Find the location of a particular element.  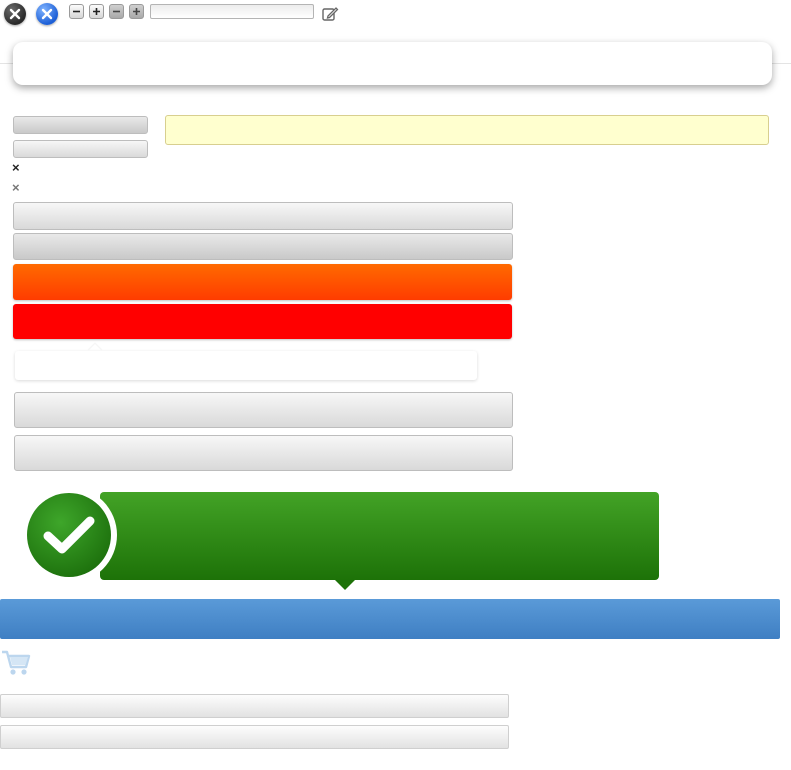

decrement-button is located at coordinates (76, 11).